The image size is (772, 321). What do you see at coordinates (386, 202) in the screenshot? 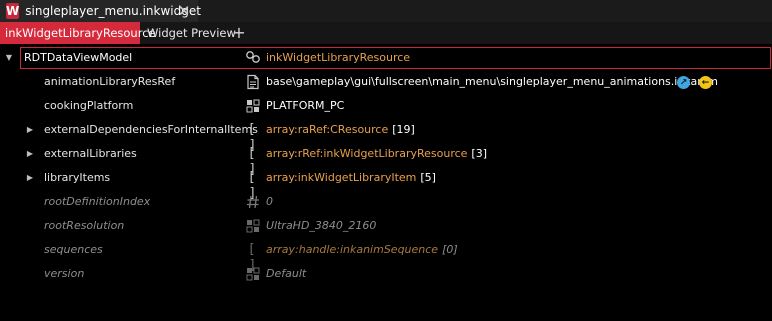
I see `property-row-rootdefinitionindex: rootDefinitionIndex 0` at bounding box center [386, 202].